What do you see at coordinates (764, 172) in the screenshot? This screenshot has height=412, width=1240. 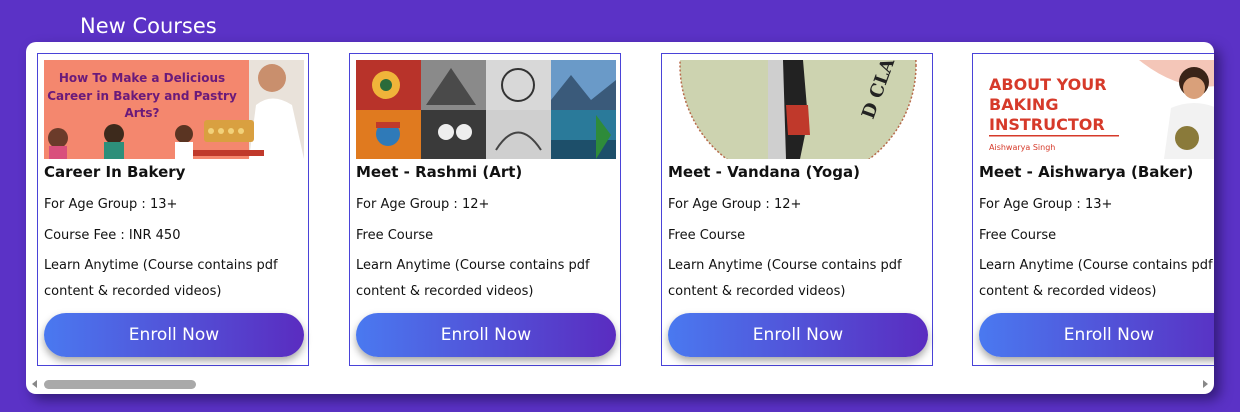 I see `course-title: Meet - Vandana (Yoga)` at bounding box center [764, 172].